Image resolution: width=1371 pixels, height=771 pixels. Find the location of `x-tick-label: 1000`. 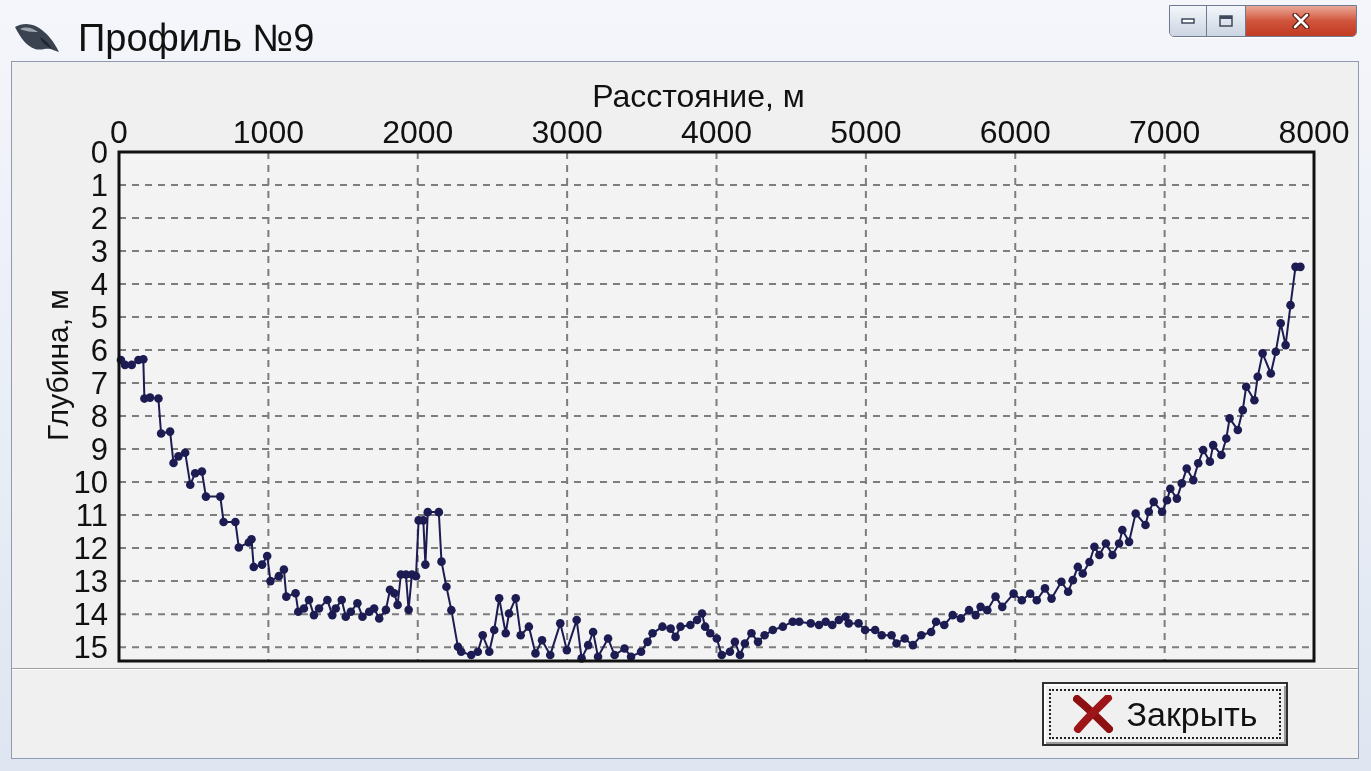

x-tick-label: 1000 is located at coordinates (268, 132).